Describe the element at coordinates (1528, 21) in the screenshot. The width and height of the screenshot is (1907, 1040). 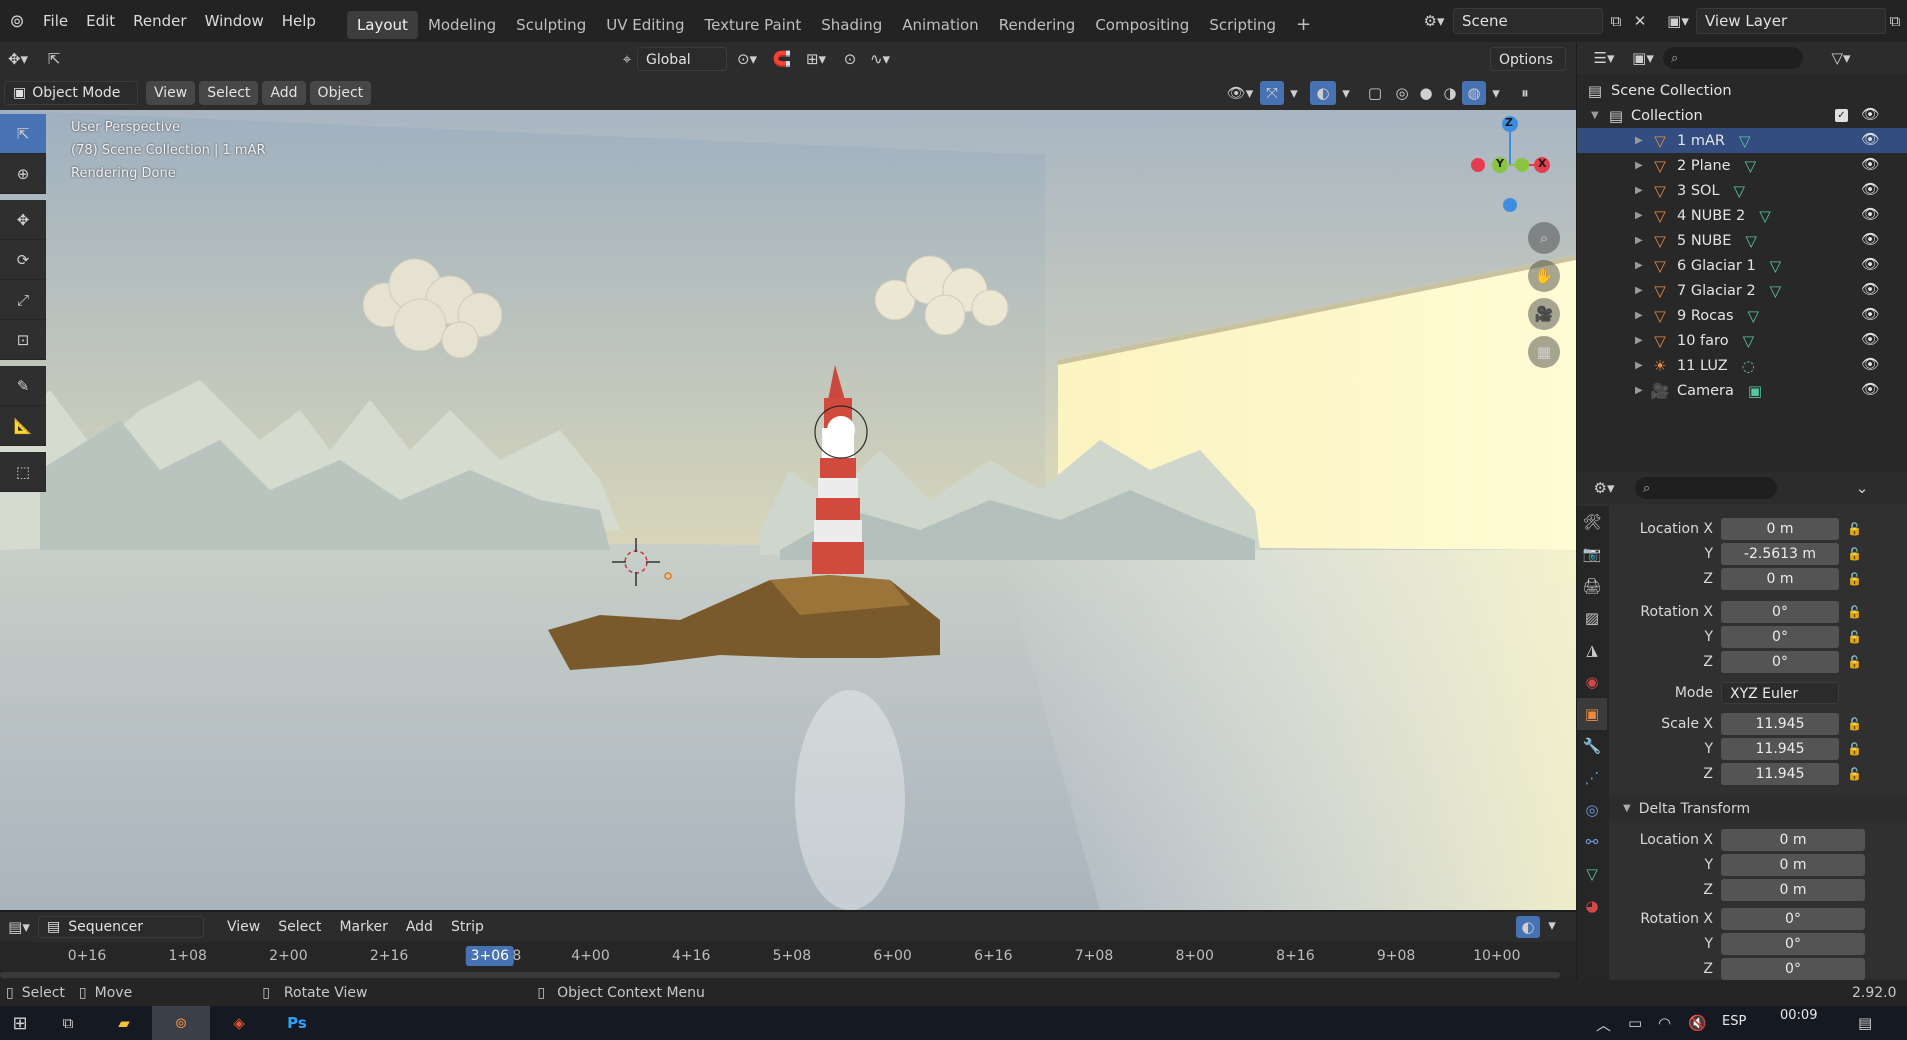
I see `scene-name-field: Scene` at that location.